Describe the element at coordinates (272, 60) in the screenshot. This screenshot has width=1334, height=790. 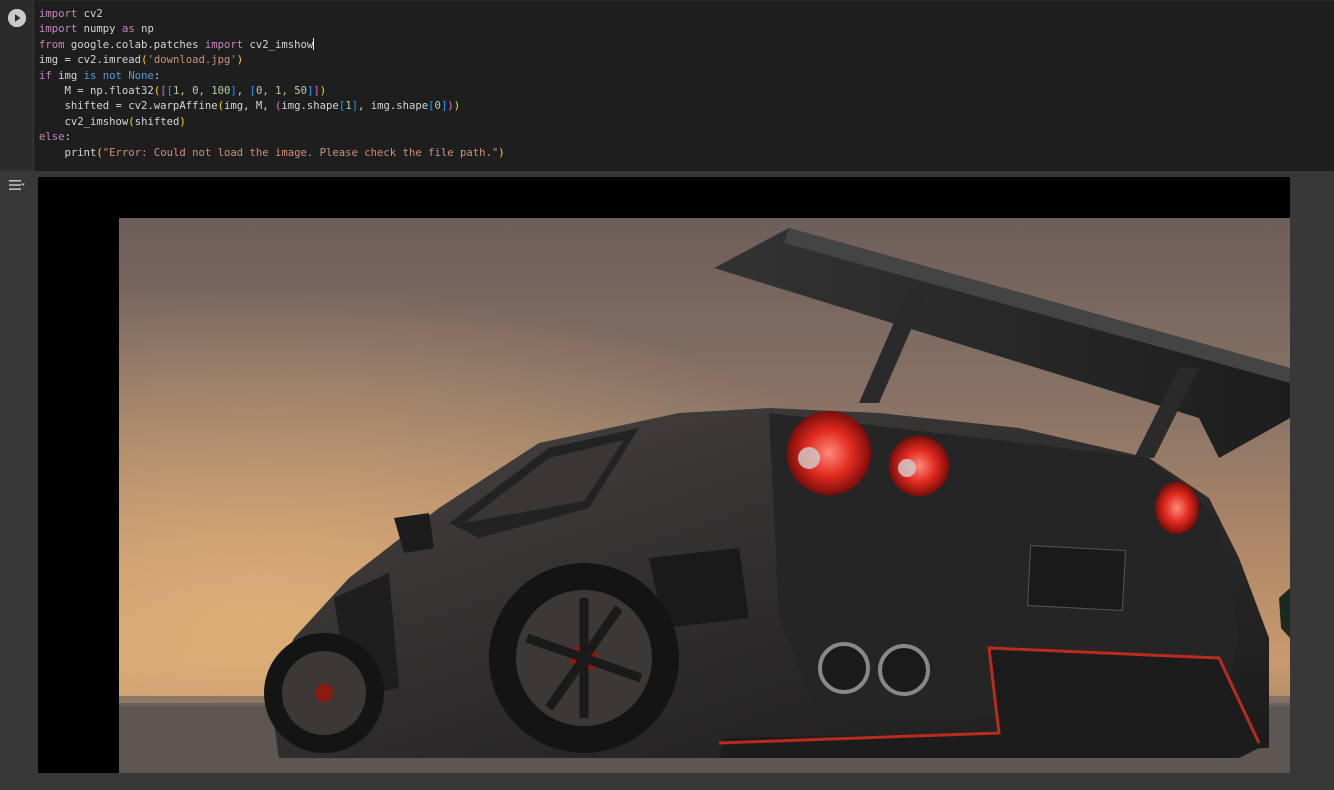
I see `code-line: img = cv2.imread('download.jpg')` at that location.